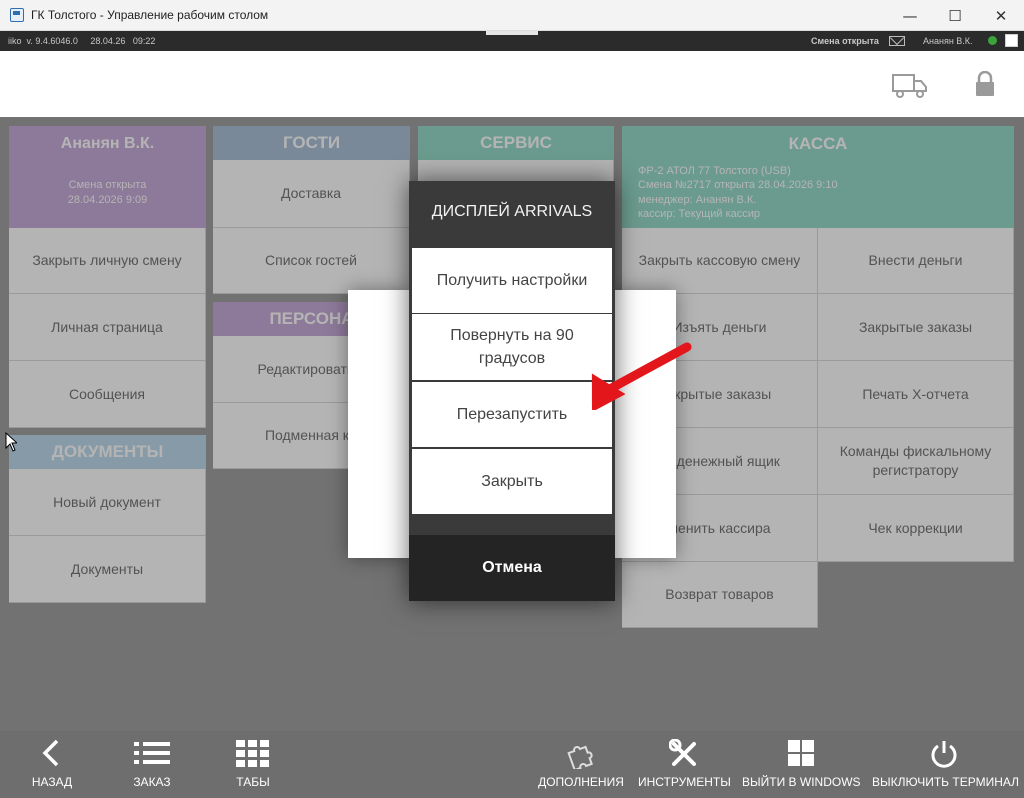 The image size is (1024, 798). Describe the element at coordinates (152, 753) in the screenshot. I see `list-icon` at that location.